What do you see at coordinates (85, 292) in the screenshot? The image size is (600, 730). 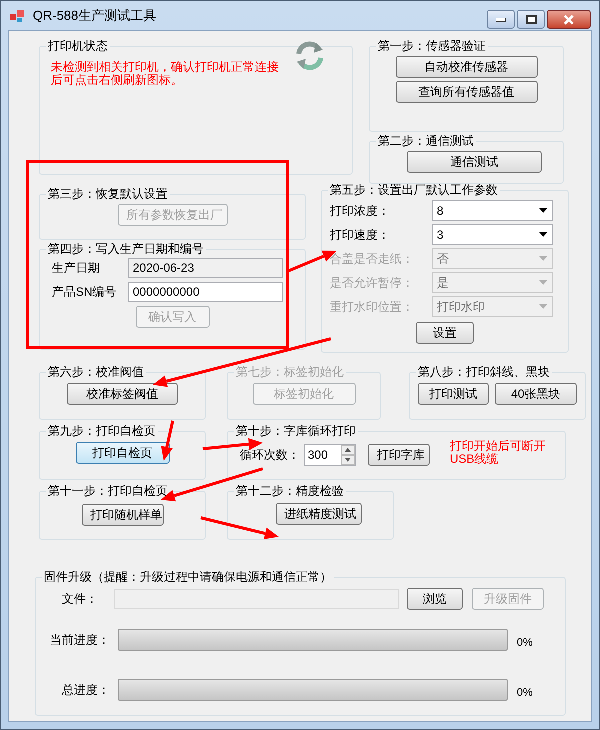 I see `field-label: 产品SN编号` at bounding box center [85, 292].